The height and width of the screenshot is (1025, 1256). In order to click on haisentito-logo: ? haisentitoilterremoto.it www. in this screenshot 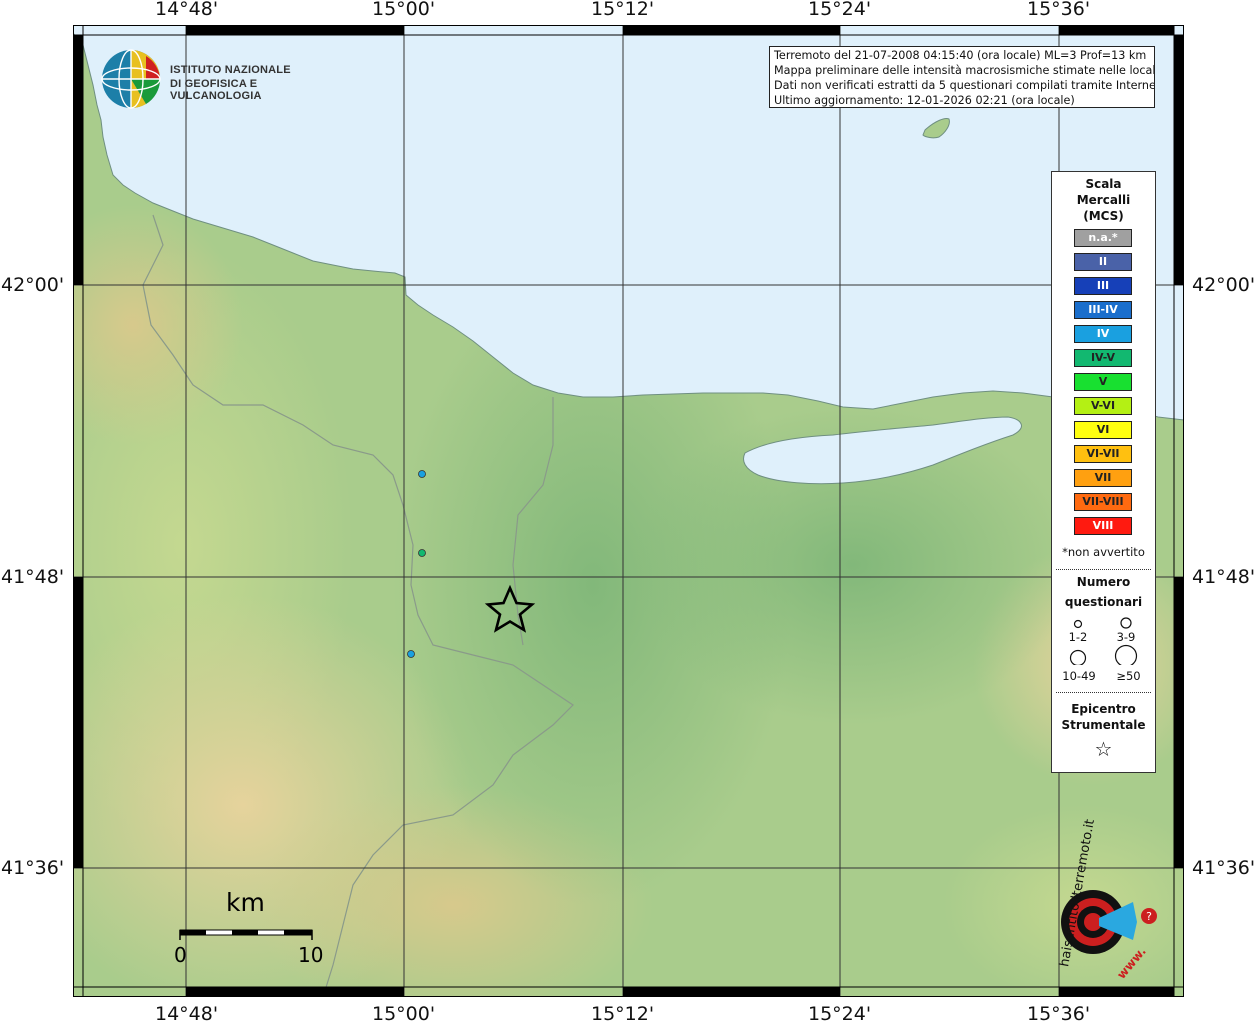, I will do `click(1098, 900)`.